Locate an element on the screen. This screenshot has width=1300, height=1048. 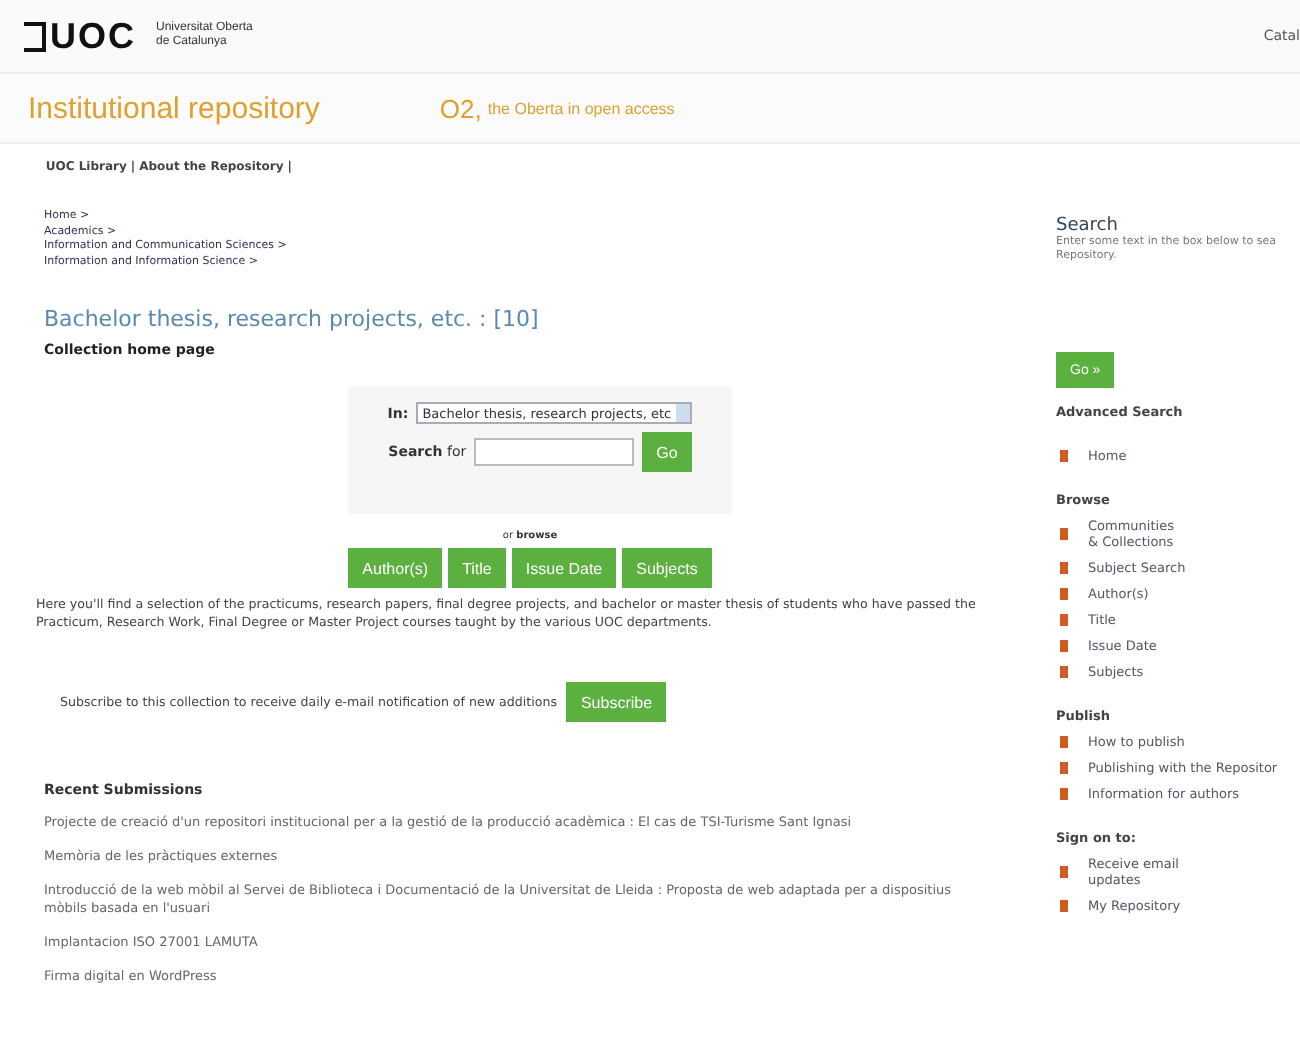
collection-title: Bachelor thesis, research projects, etc. : [10] is located at coordinates (292, 319).